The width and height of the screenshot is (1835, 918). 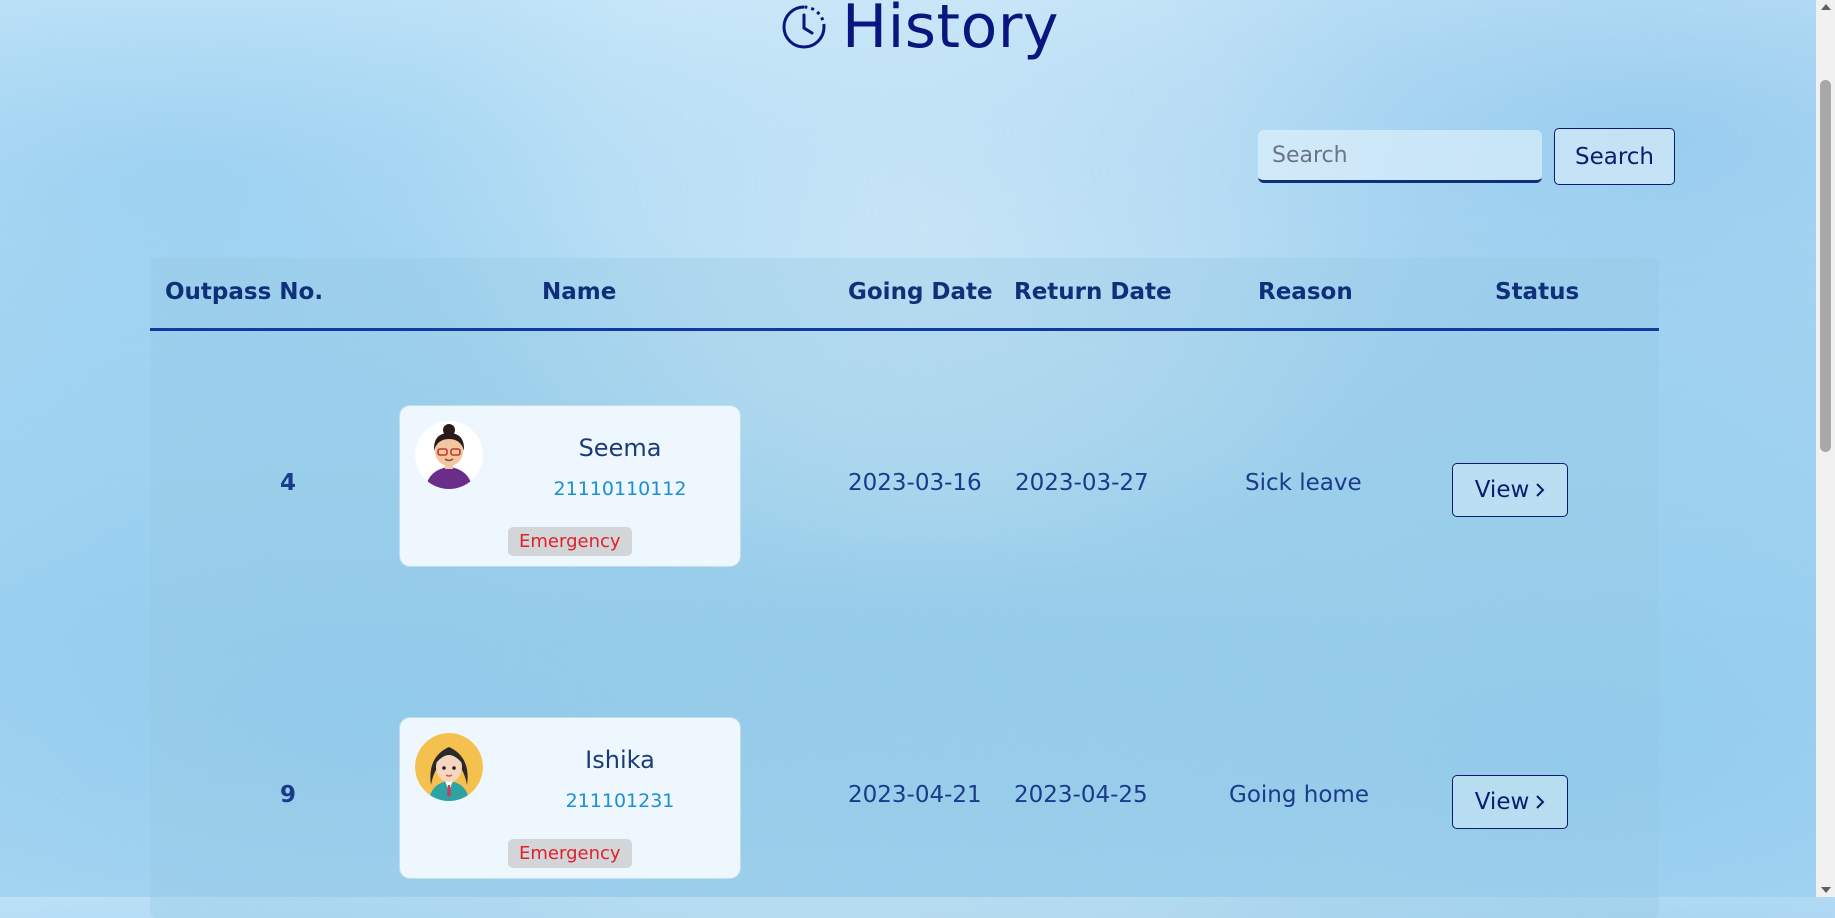 What do you see at coordinates (1305, 292) in the screenshot?
I see `column-header-reason: Reason` at bounding box center [1305, 292].